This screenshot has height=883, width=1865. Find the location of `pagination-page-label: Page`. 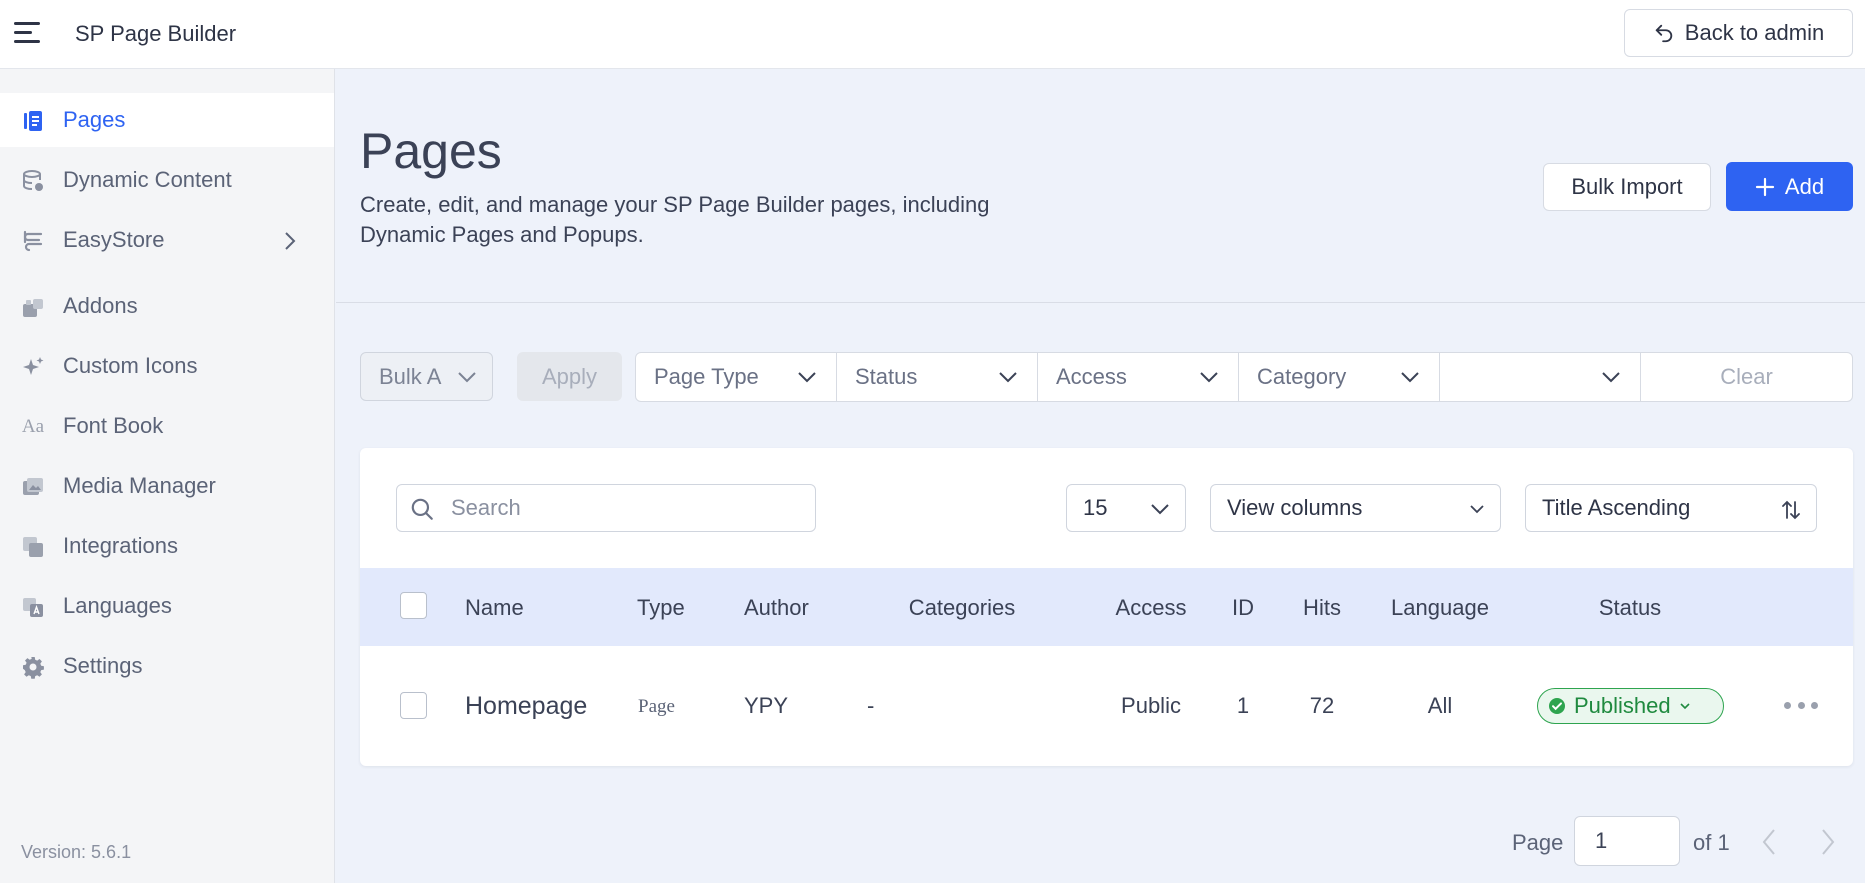

pagination-page-label: Page is located at coordinates (1538, 842).